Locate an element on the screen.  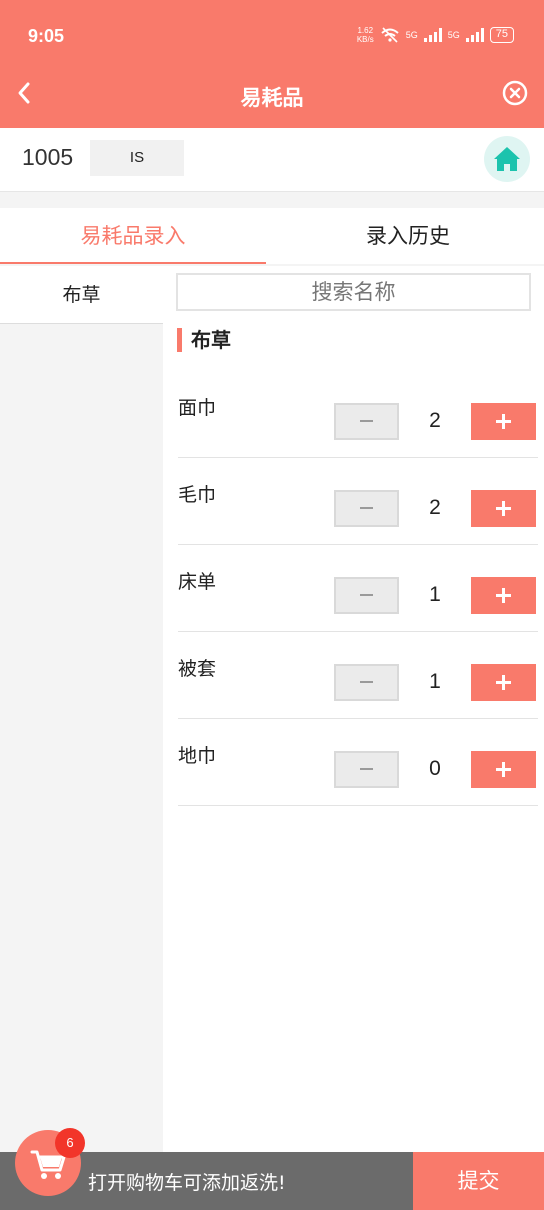
item-name: 地巾 is located at coordinates (197, 756).